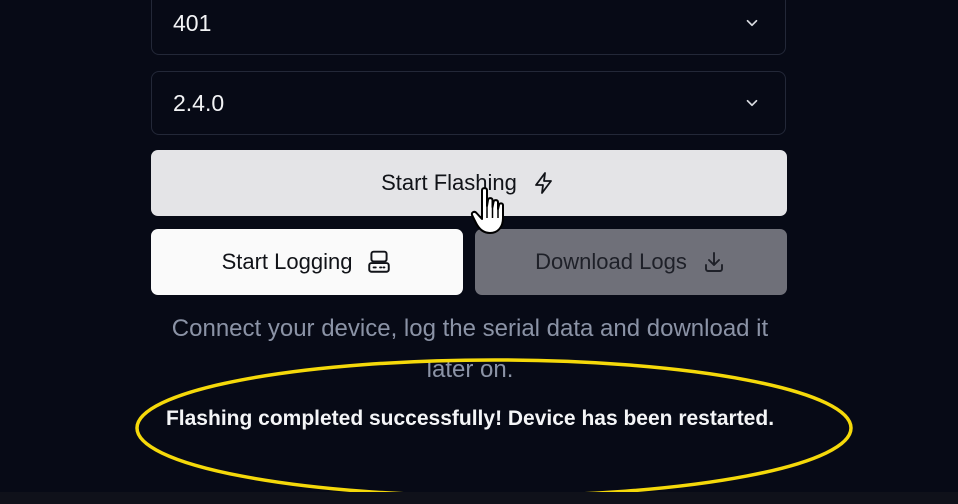  Describe the element at coordinates (469, 183) in the screenshot. I see `start-flashing-button: Start Flashing` at that location.